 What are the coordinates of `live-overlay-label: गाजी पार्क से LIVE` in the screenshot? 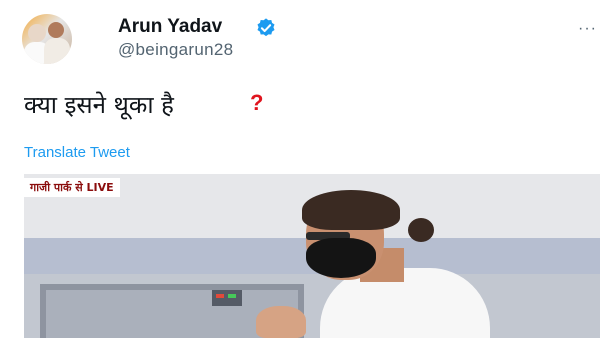 It's located at (72, 187).